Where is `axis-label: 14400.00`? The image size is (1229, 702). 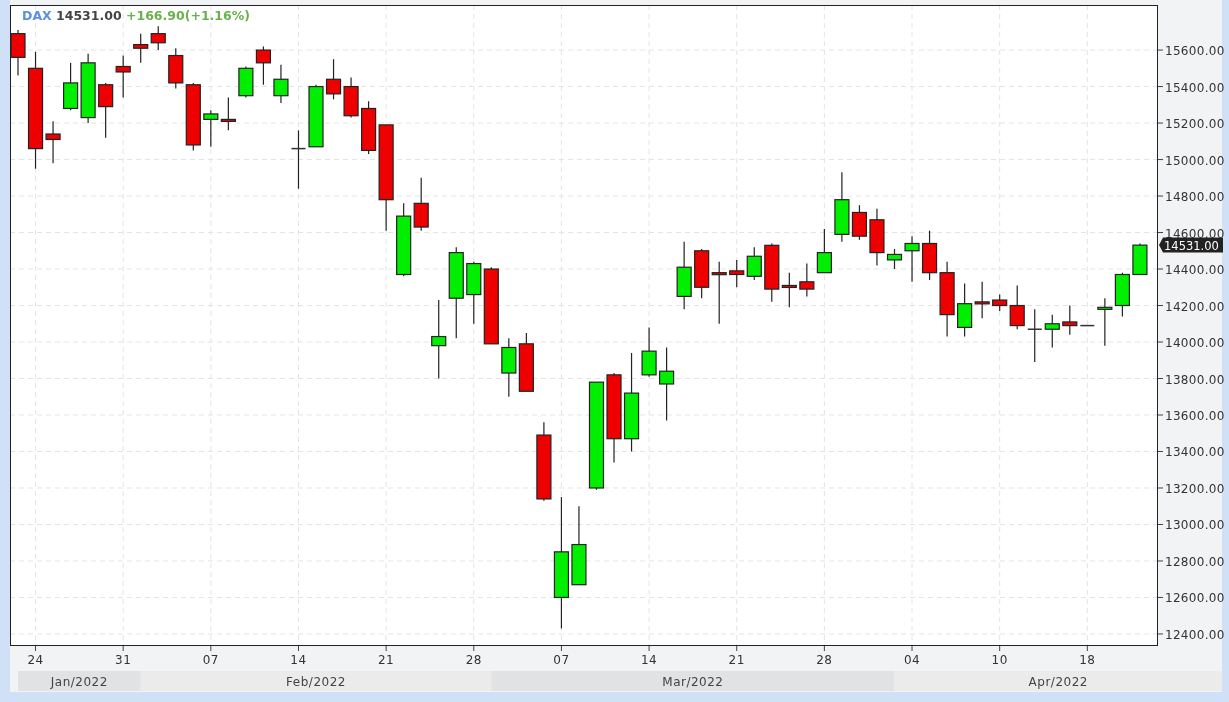
axis-label: 14400.00 is located at coordinates (1195, 270).